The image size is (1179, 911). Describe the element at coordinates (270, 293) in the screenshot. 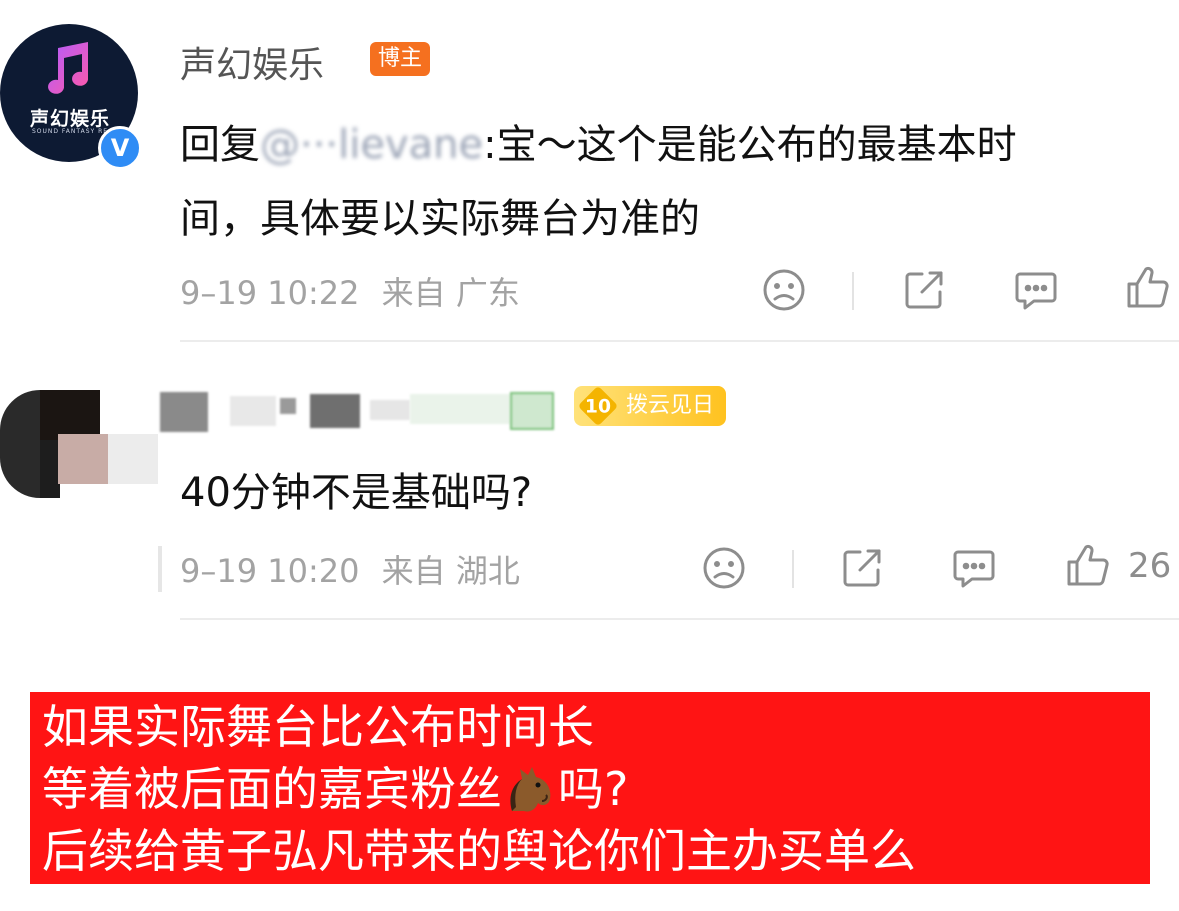

I see `timestamp: 9–19 10:22` at that location.